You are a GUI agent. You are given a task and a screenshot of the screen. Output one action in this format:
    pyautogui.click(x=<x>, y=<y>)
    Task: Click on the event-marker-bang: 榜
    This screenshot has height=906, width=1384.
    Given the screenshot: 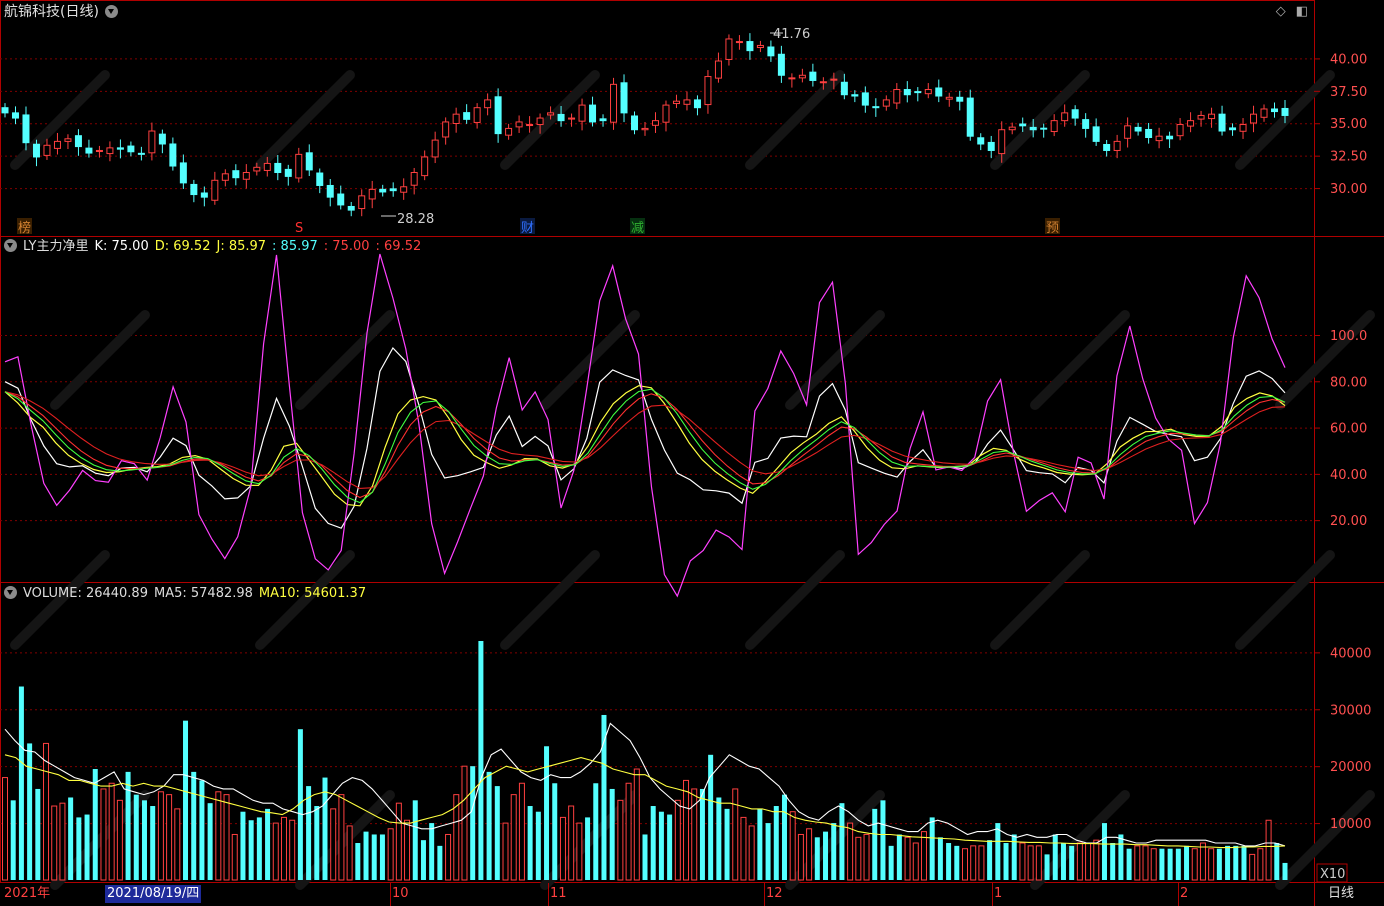 What is the action you would take?
    pyautogui.click(x=24, y=228)
    